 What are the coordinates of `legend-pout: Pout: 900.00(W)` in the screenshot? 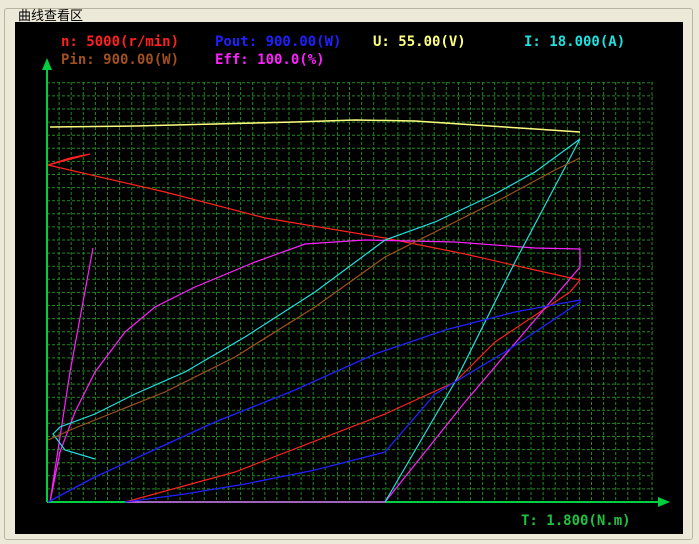 It's located at (278, 42).